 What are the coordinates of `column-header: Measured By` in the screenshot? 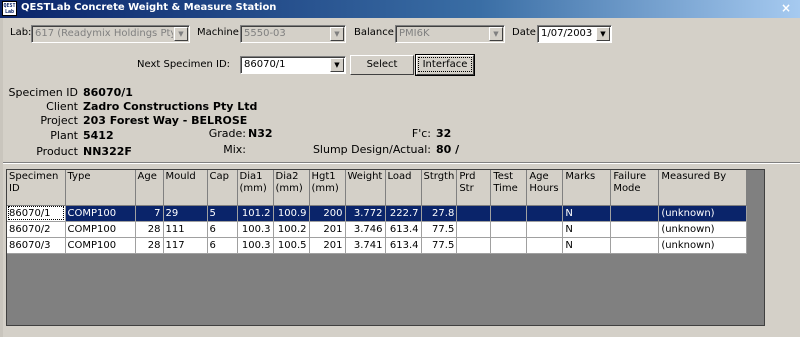 It's located at (703, 188).